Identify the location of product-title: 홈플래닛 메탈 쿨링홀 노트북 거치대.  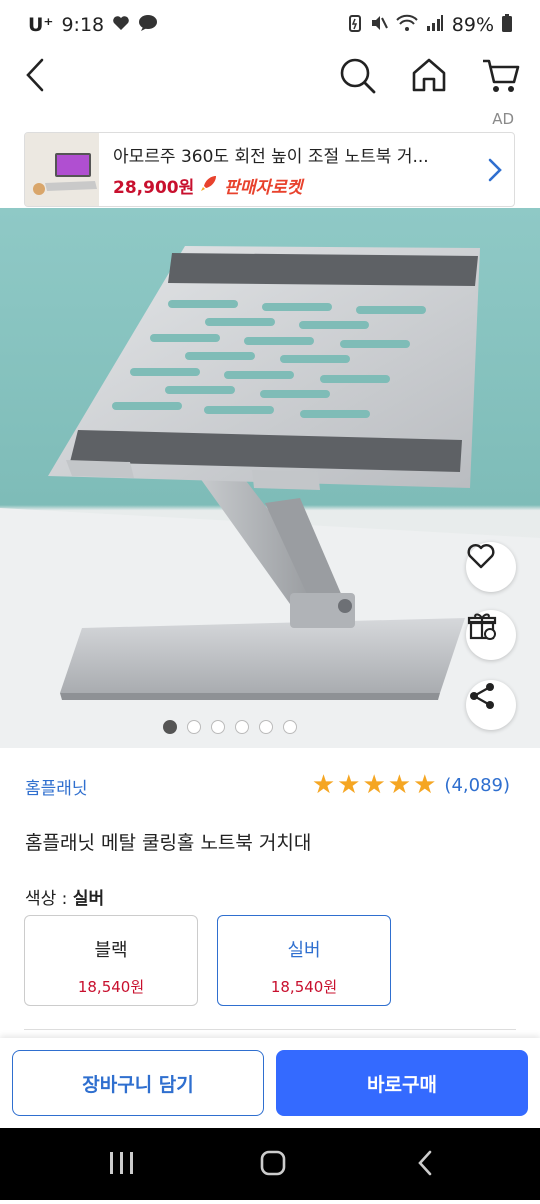
(168, 843).